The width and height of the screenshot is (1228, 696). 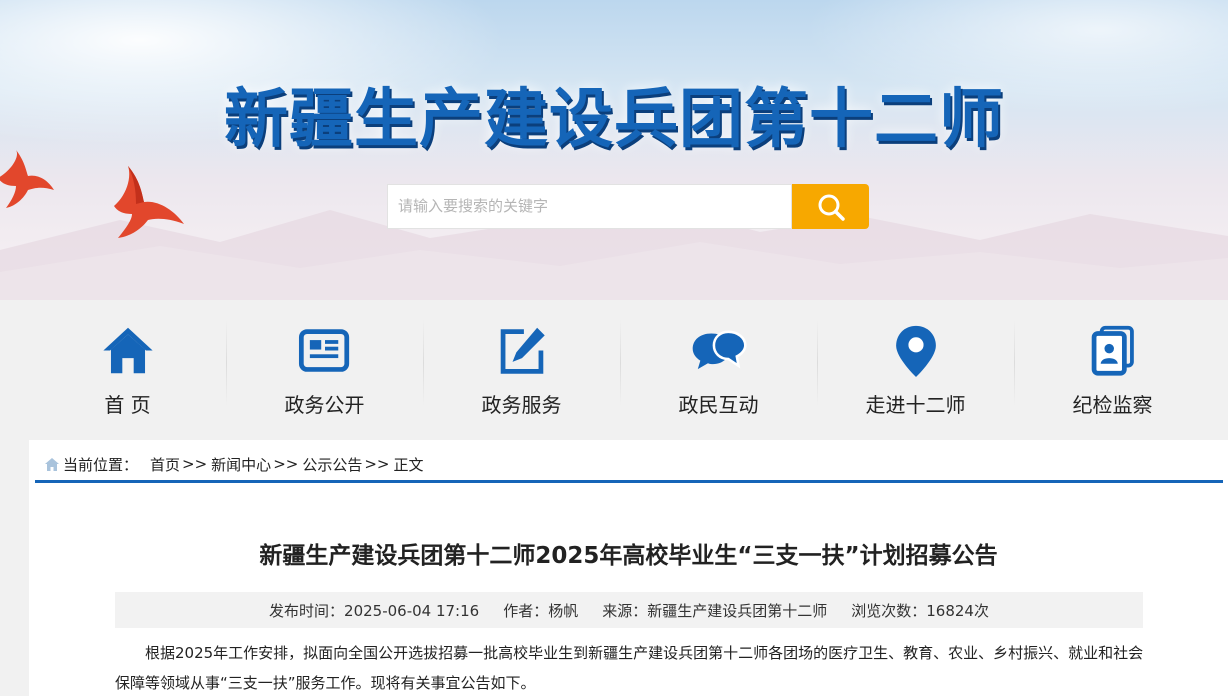 I want to click on map-pin-icon, so click(x=915, y=351).